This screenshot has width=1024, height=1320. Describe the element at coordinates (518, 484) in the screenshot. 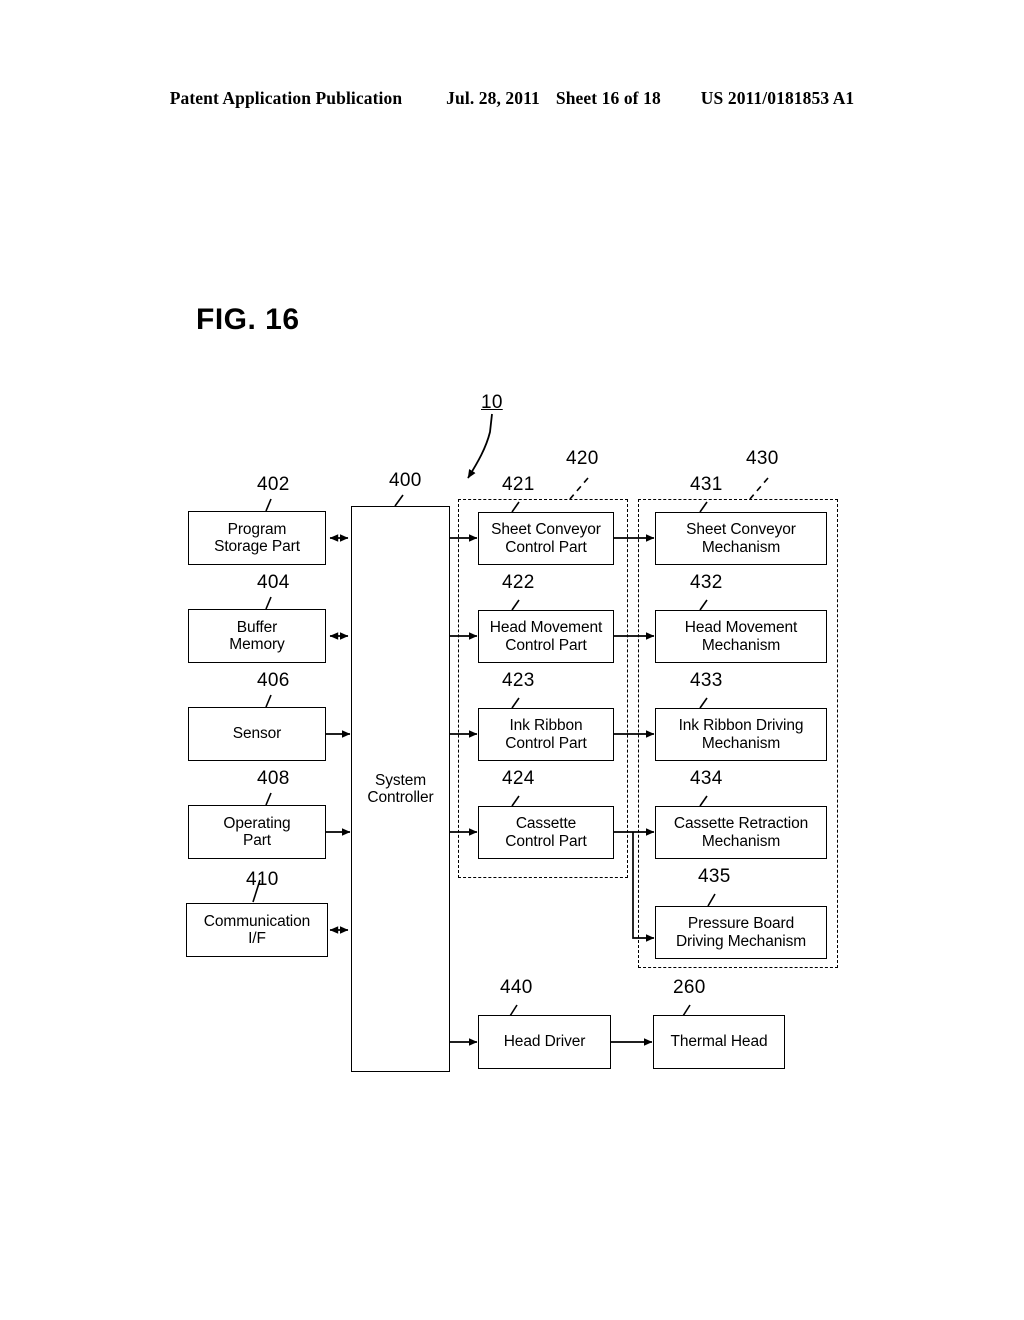

I see `ref-421: 421` at that location.